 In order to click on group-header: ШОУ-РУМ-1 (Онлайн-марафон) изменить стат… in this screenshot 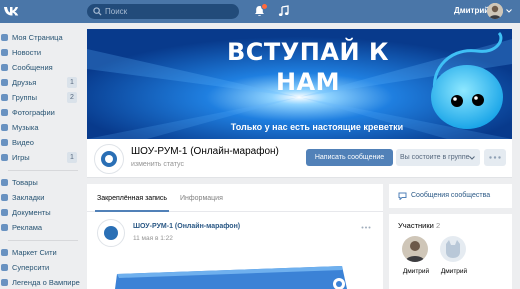, I will do `click(299, 158)`.